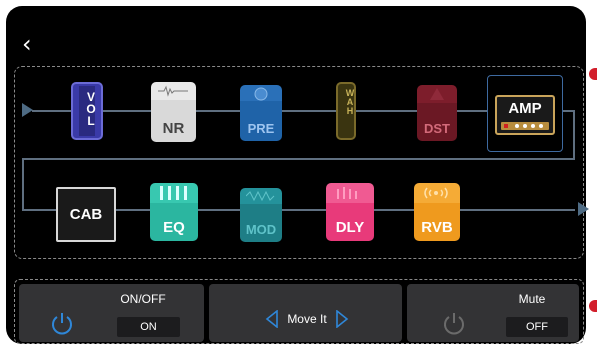 The image size is (597, 349). What do you see at coordinates (260, 196) in the screenshot?
I see `mod-wave-icon` at bounding box center [260, 196].